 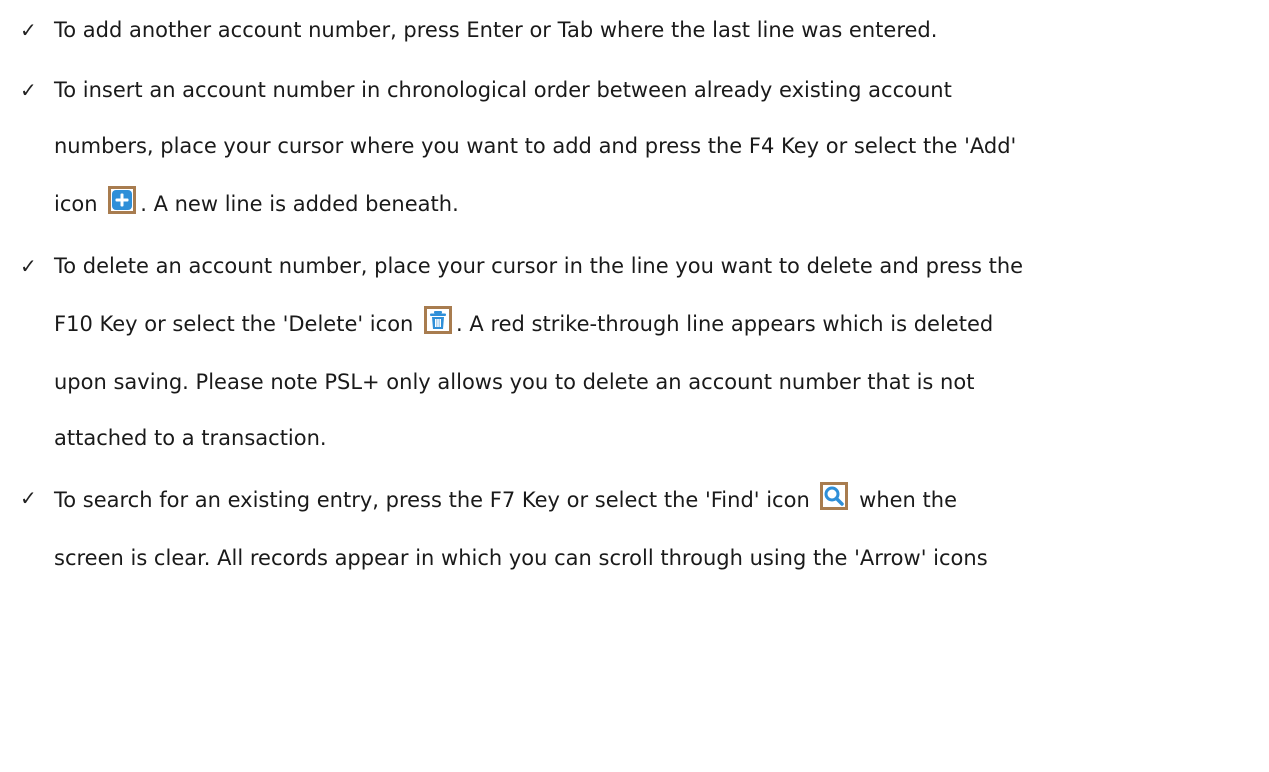 I want to click on trash-icon, so click(x=438, y=320).